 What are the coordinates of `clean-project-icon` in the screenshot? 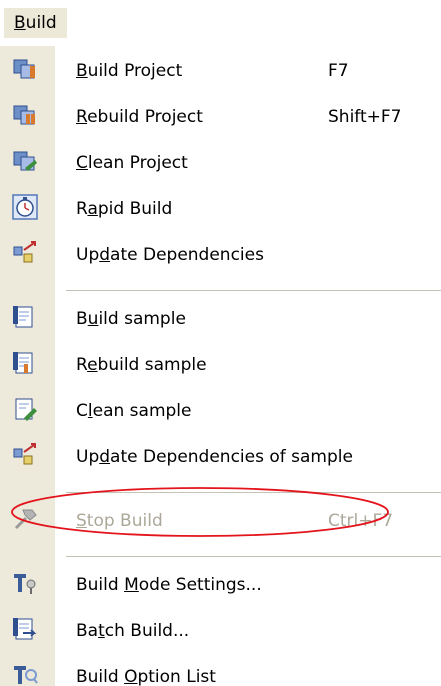 It's located at (25, 161).